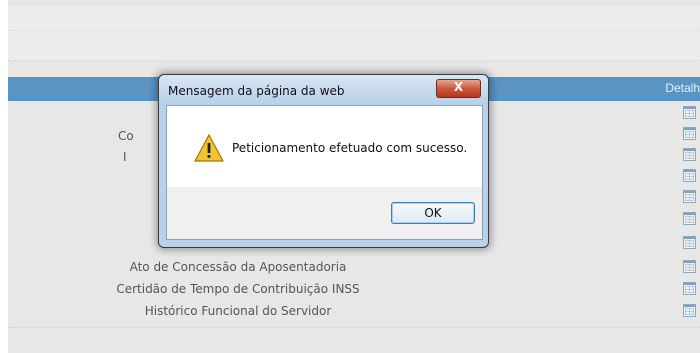 This screenshot has width=700, height=353. I want to click on close-button: X, so click(458, 88).